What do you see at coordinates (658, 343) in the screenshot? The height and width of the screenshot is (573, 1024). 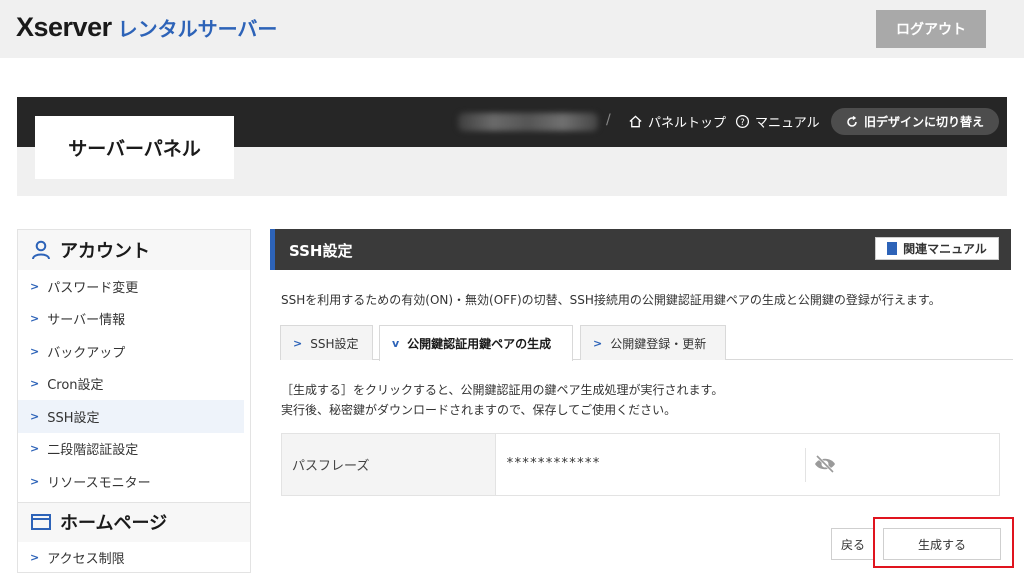 I see `tab-label: 公開鍵登録・更新` at bounding box center [658, 343].